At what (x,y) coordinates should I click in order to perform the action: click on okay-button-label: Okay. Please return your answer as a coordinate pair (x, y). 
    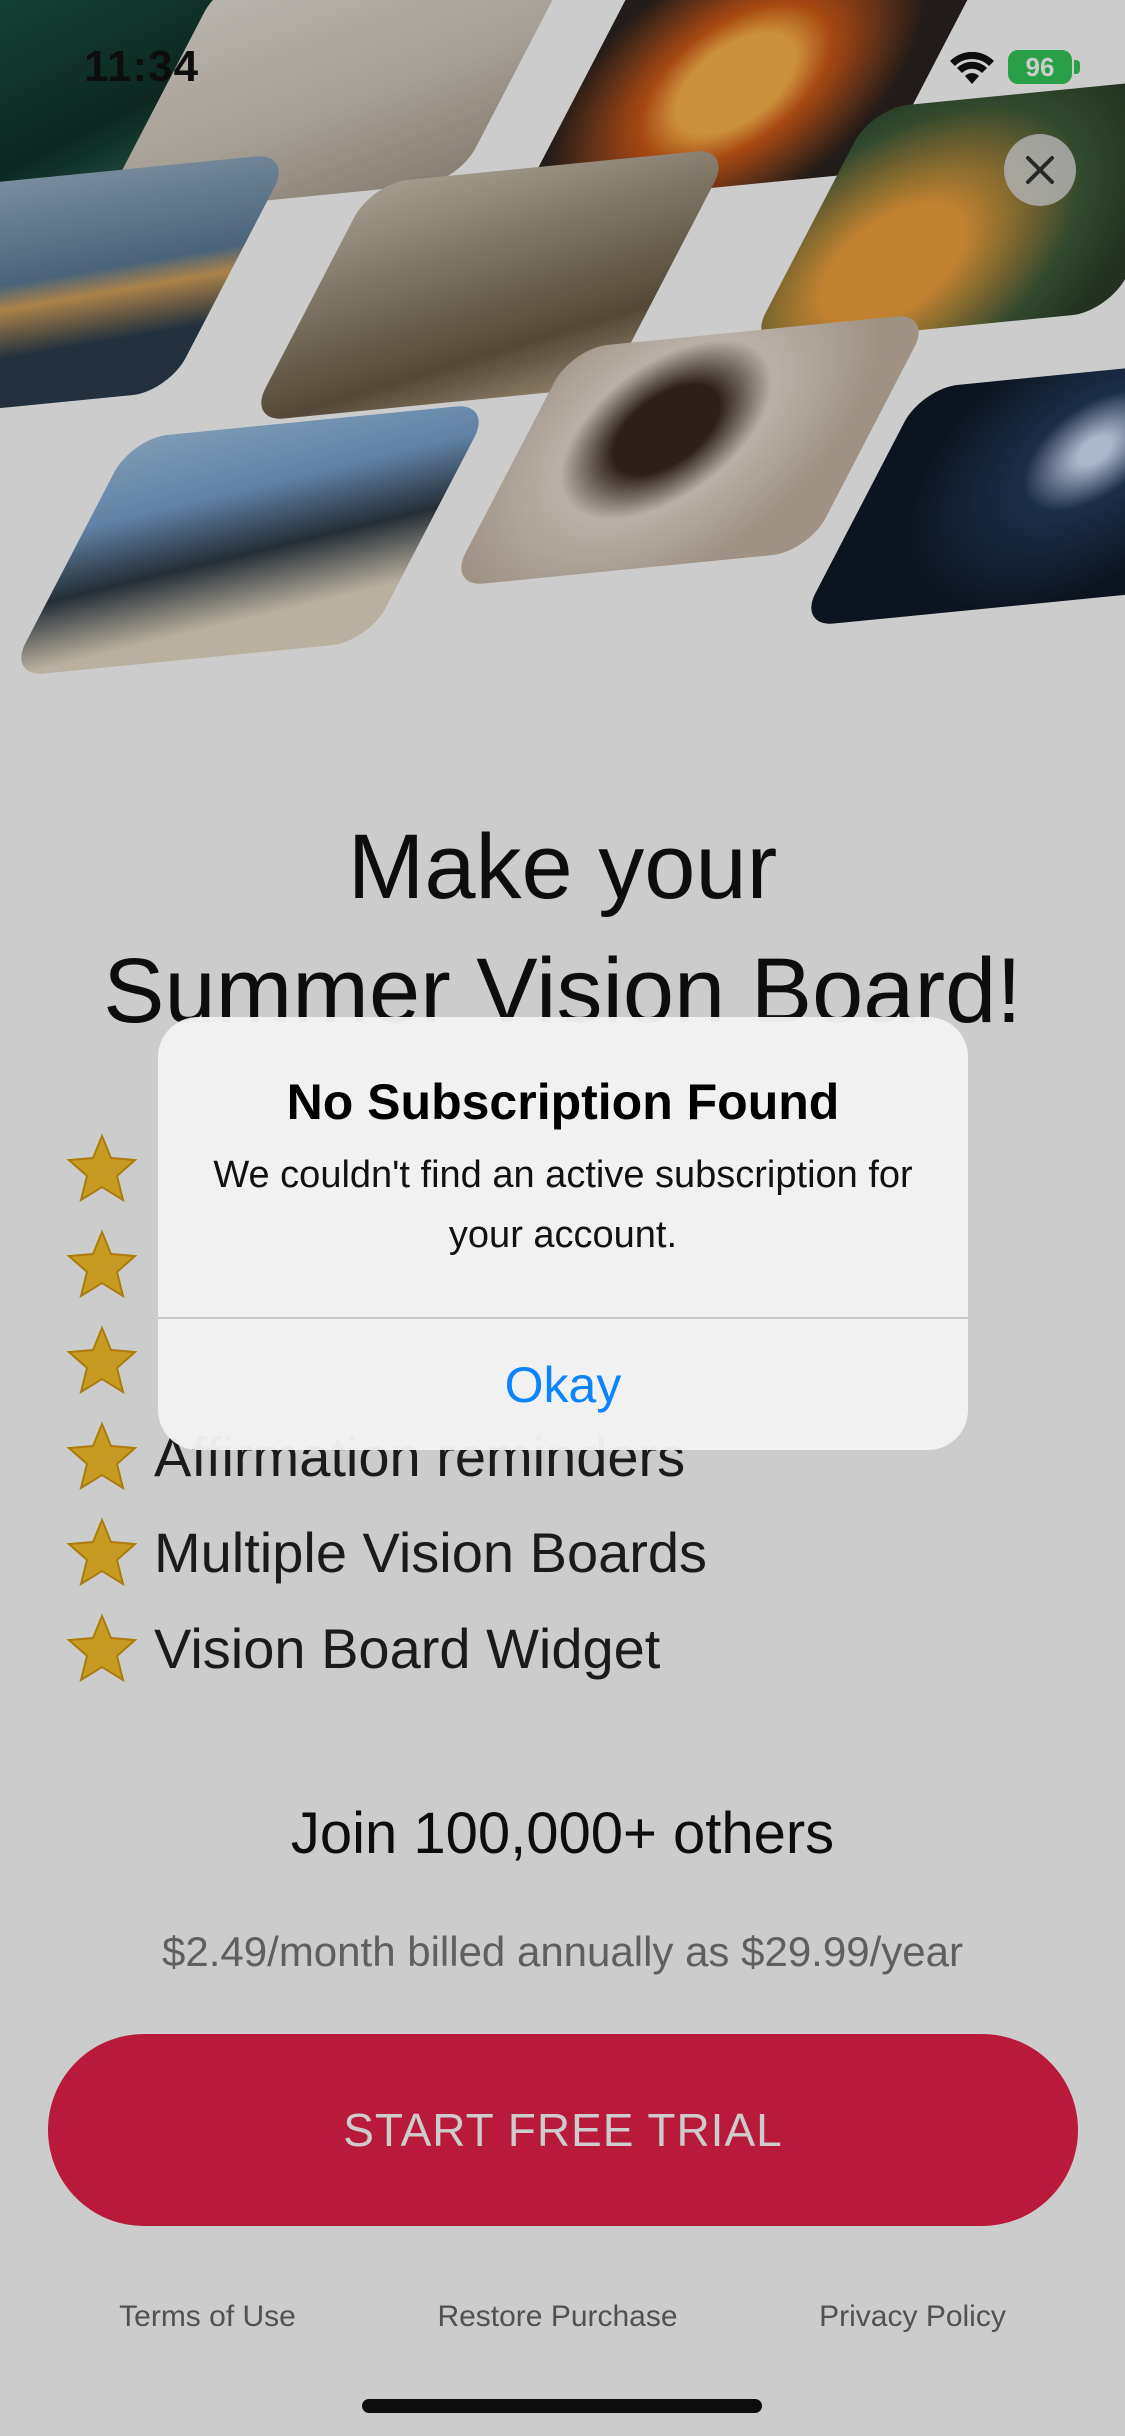
    Looking at the image, I should click on (563, 1384).